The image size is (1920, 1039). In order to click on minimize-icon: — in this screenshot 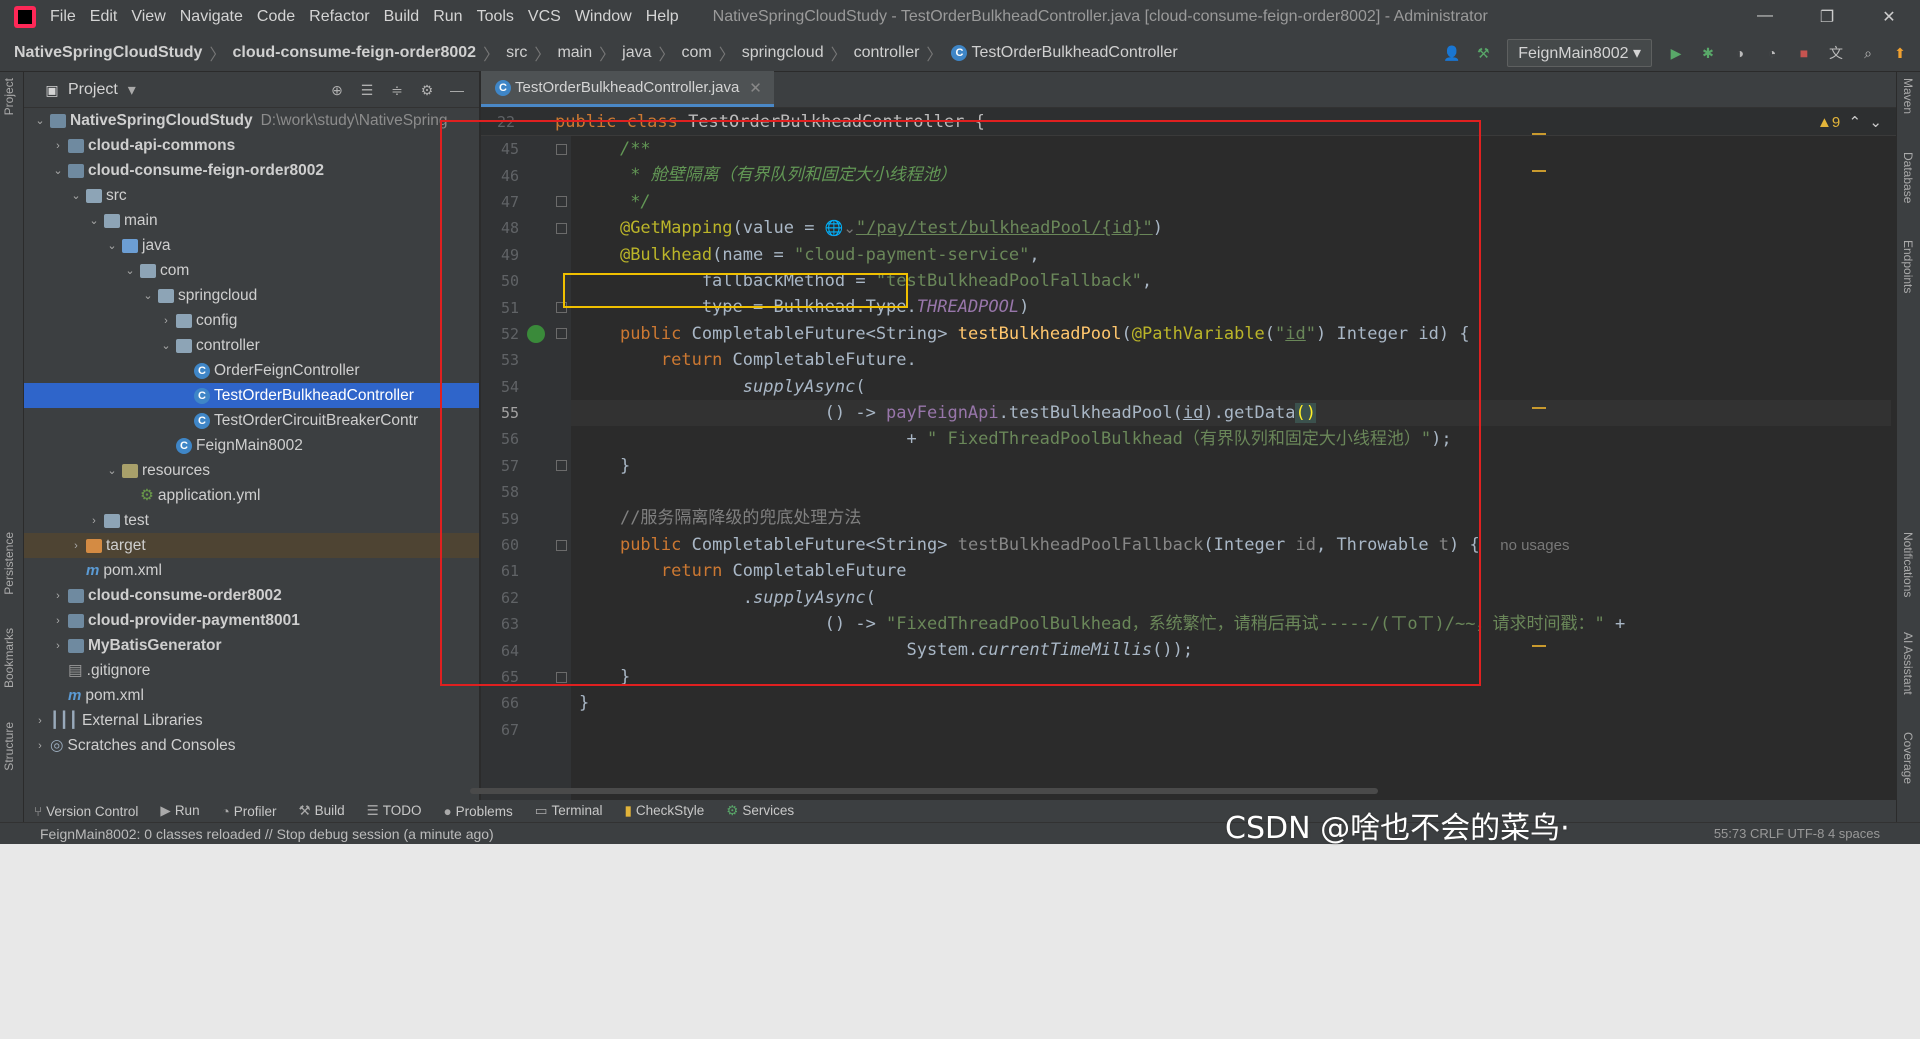, I will do `click(1765, 17)`.